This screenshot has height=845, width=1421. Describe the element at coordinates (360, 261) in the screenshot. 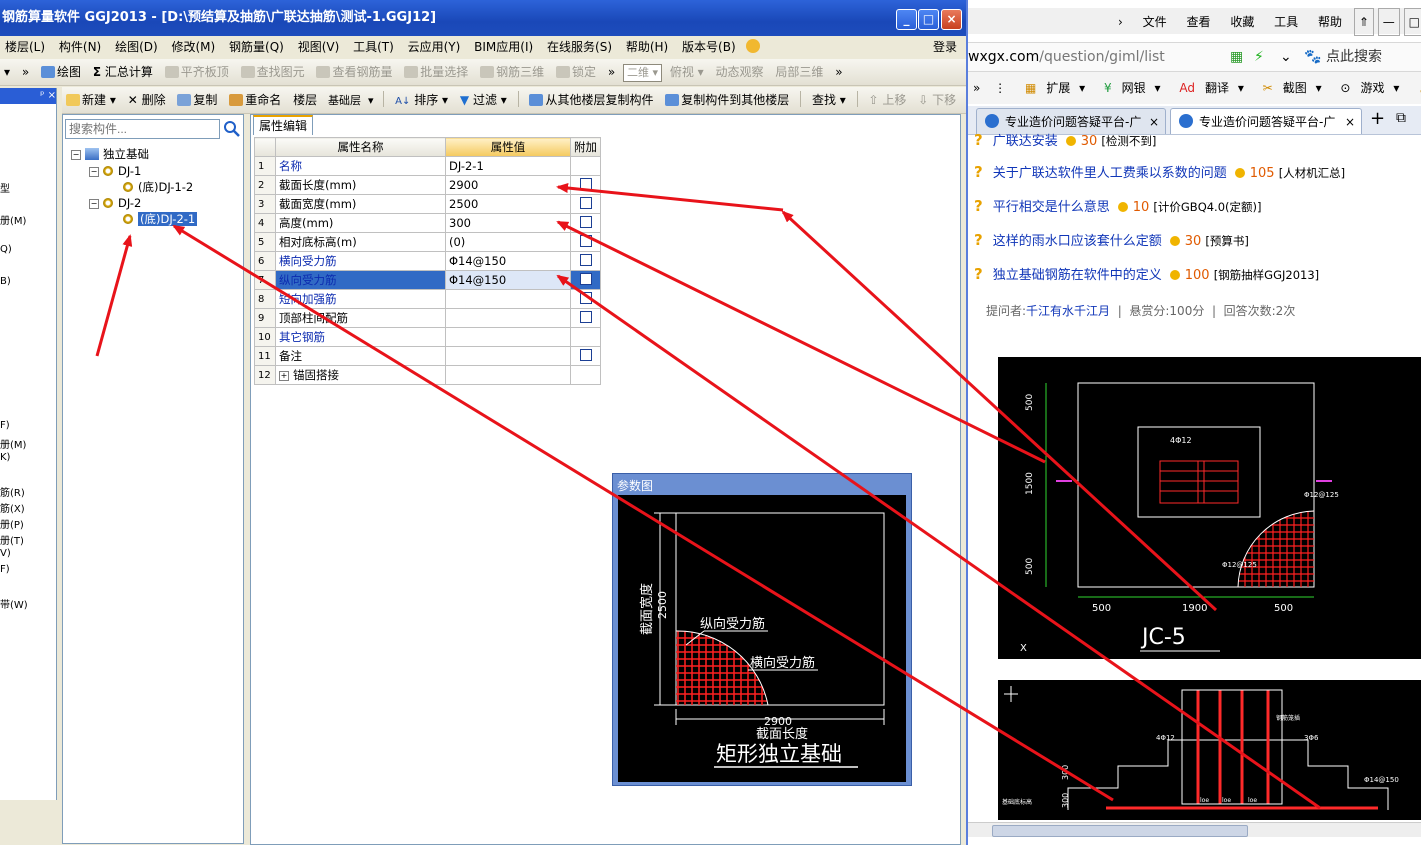

I see `property-name: 横向受力筋` at that location.